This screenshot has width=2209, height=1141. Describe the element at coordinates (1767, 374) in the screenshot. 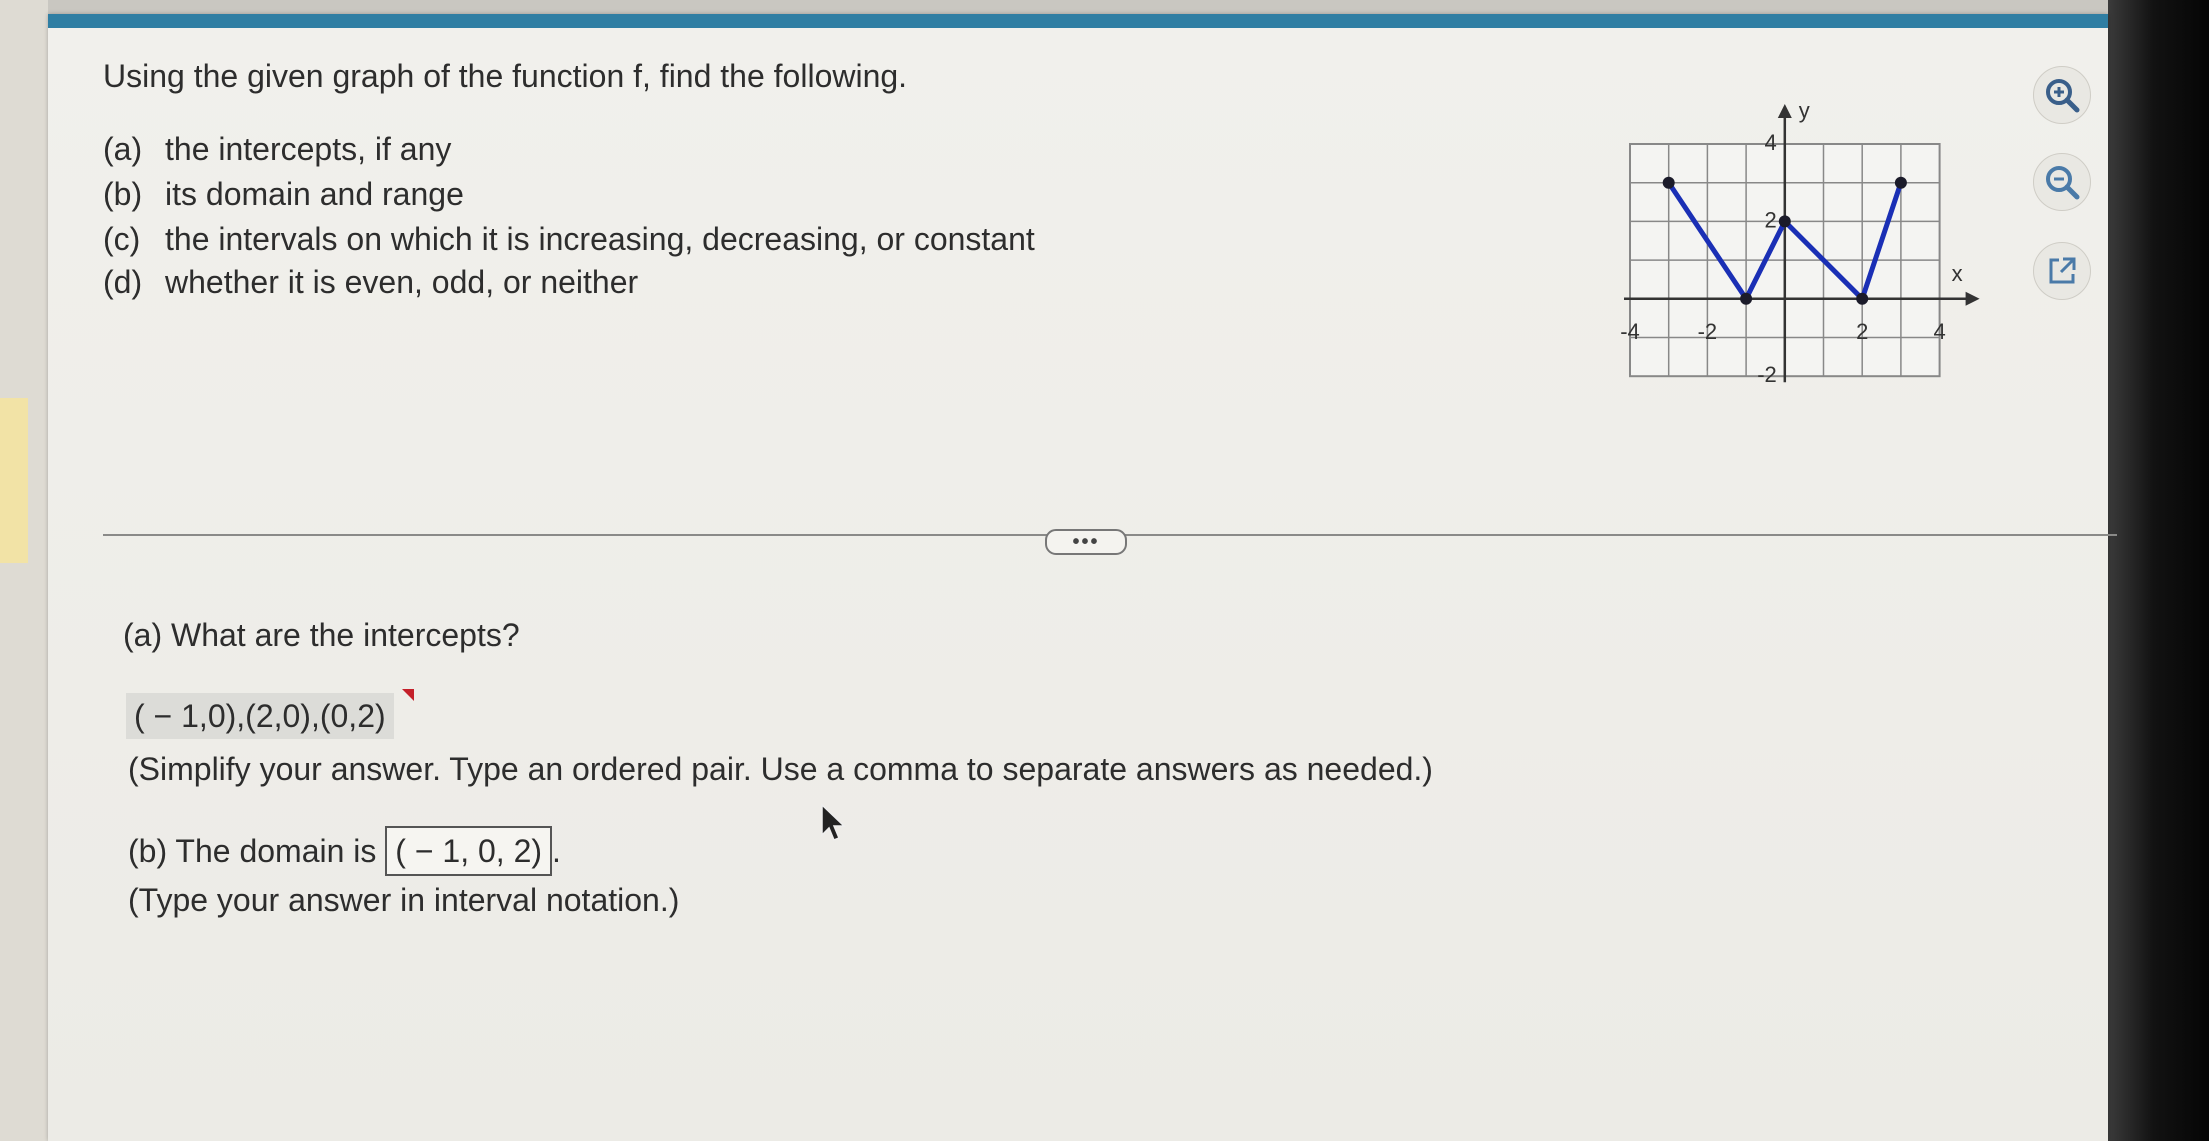

I see `y-tick-label: -2` at that location.